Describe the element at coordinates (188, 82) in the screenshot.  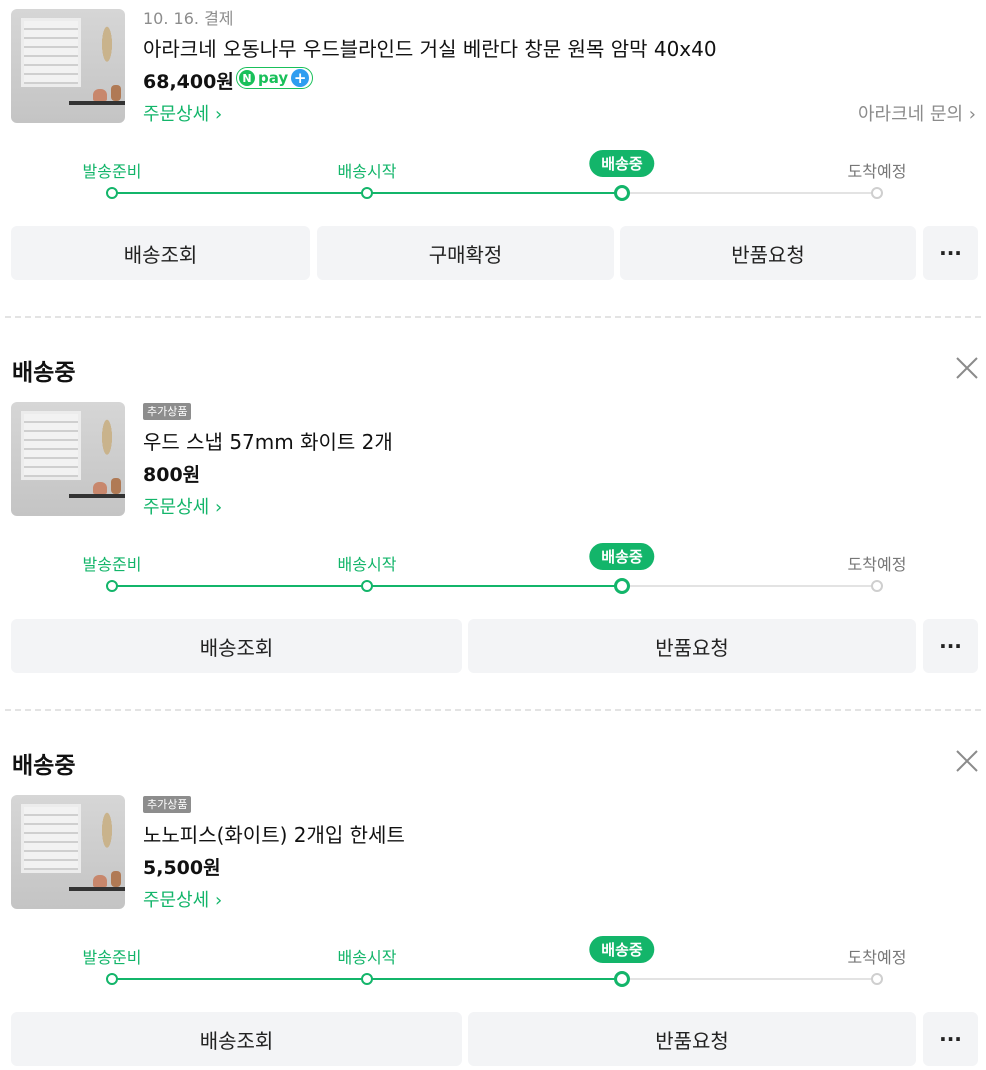
I see `product-price: 68,400원` at that location.